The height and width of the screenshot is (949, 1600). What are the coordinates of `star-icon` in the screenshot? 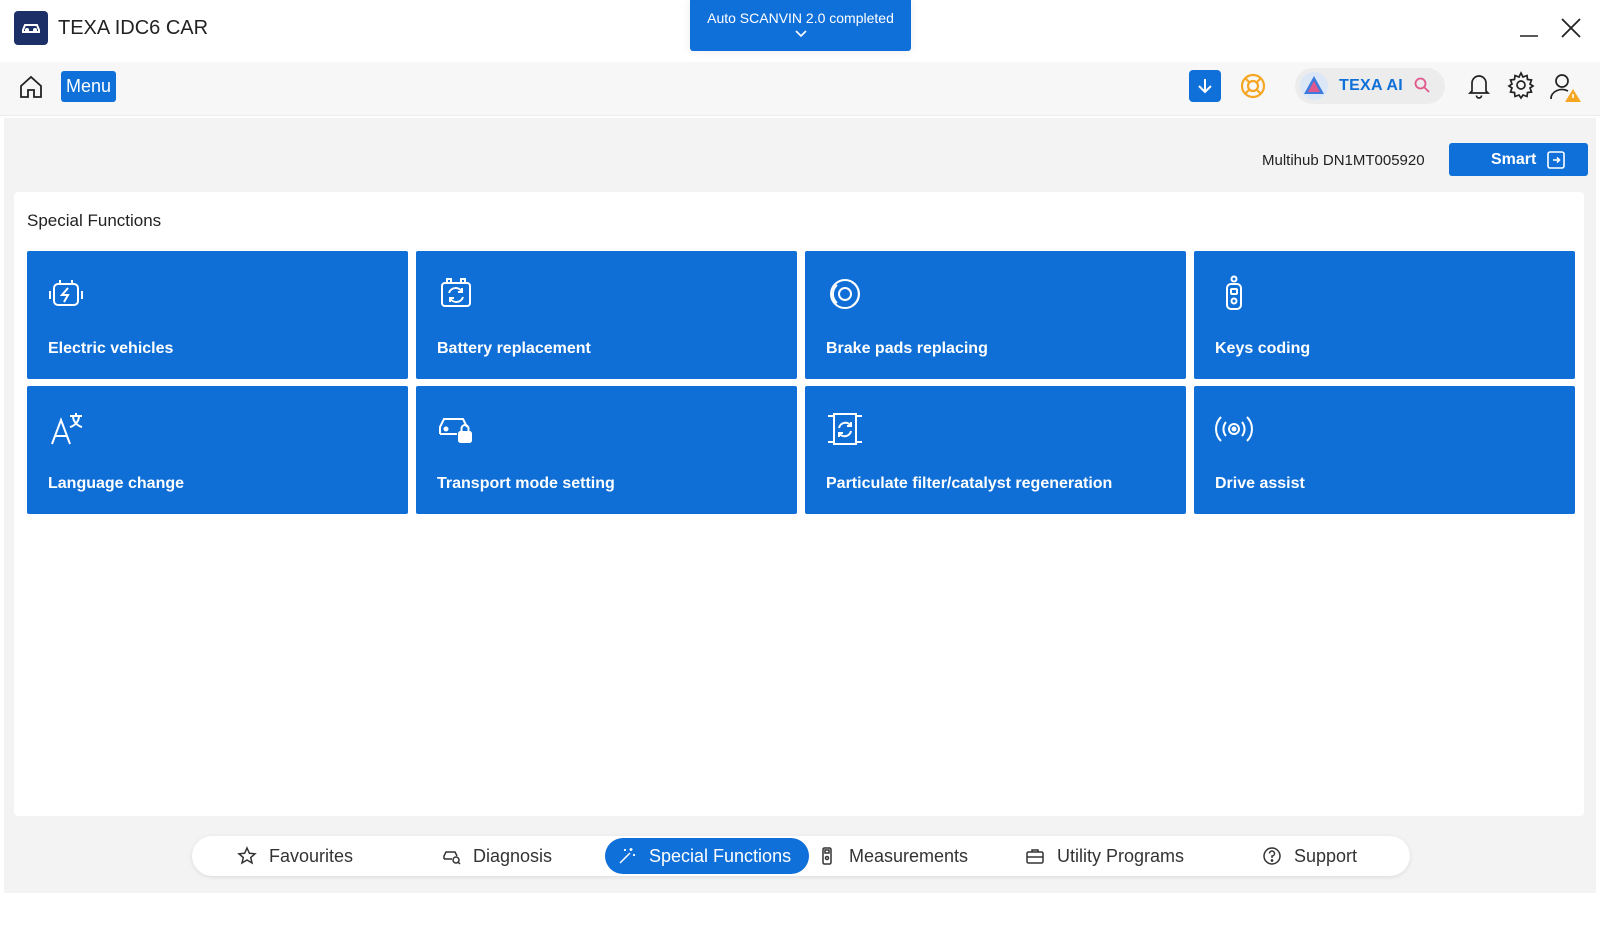 It's located at (247, 855).